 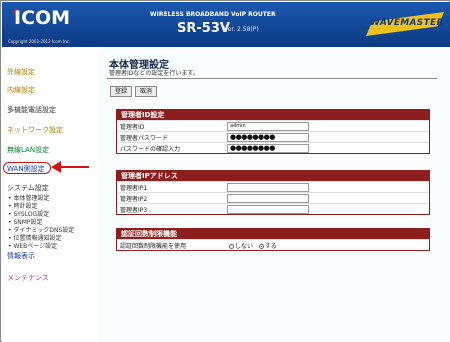 I want to click on auth-limit-radio-group: しない する, so click(x=253, y=245).